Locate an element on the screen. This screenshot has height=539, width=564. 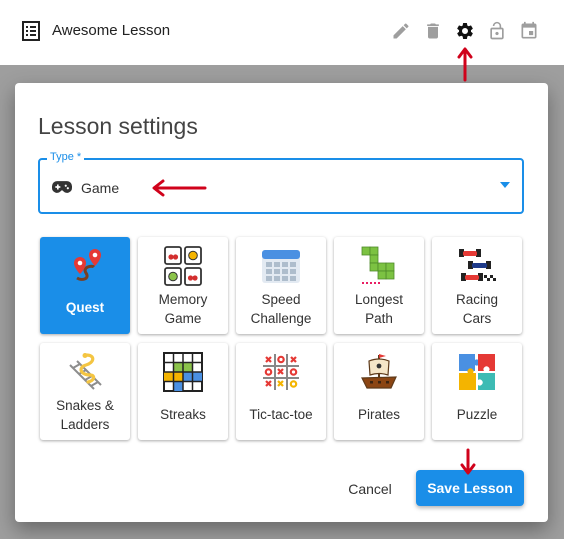
game-tile-quest: Quest is located at coordinates (85, 285).